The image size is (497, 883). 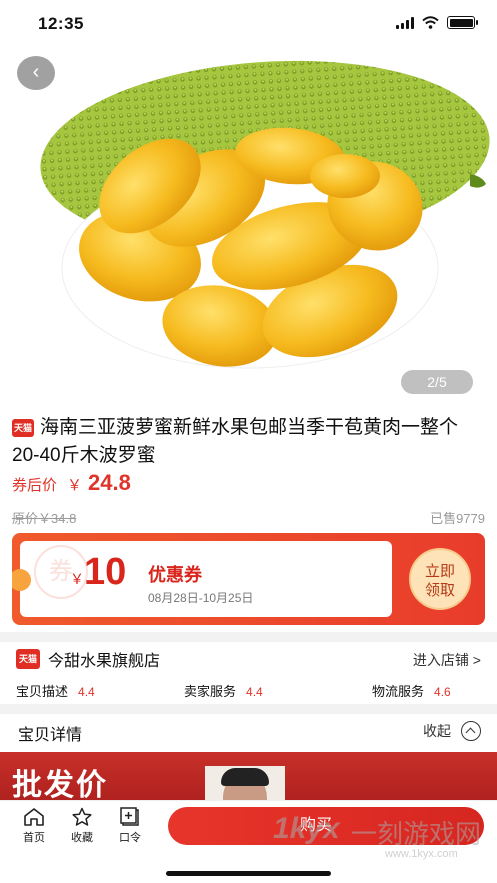 I want to click on nav-command: 口令, so click(x=130, y=826).